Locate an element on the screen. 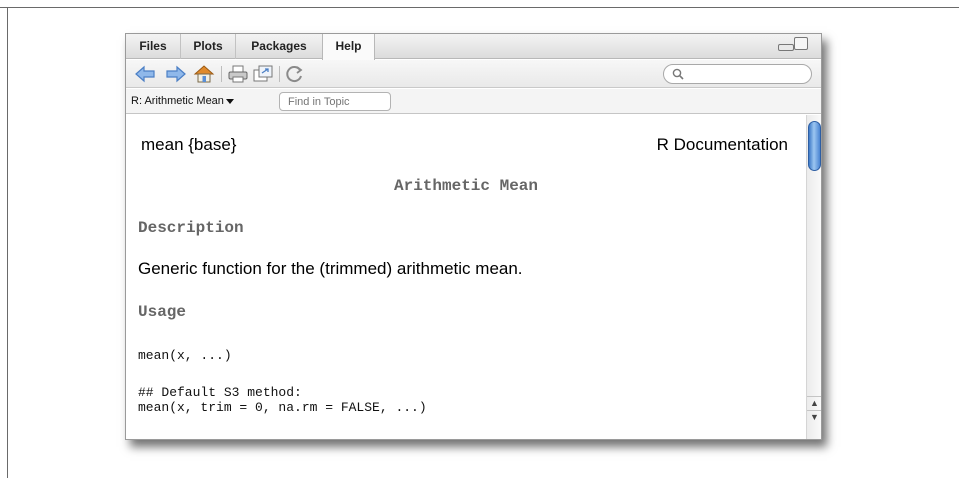  usage-heading: Usage is located at coordinates (162, 312).